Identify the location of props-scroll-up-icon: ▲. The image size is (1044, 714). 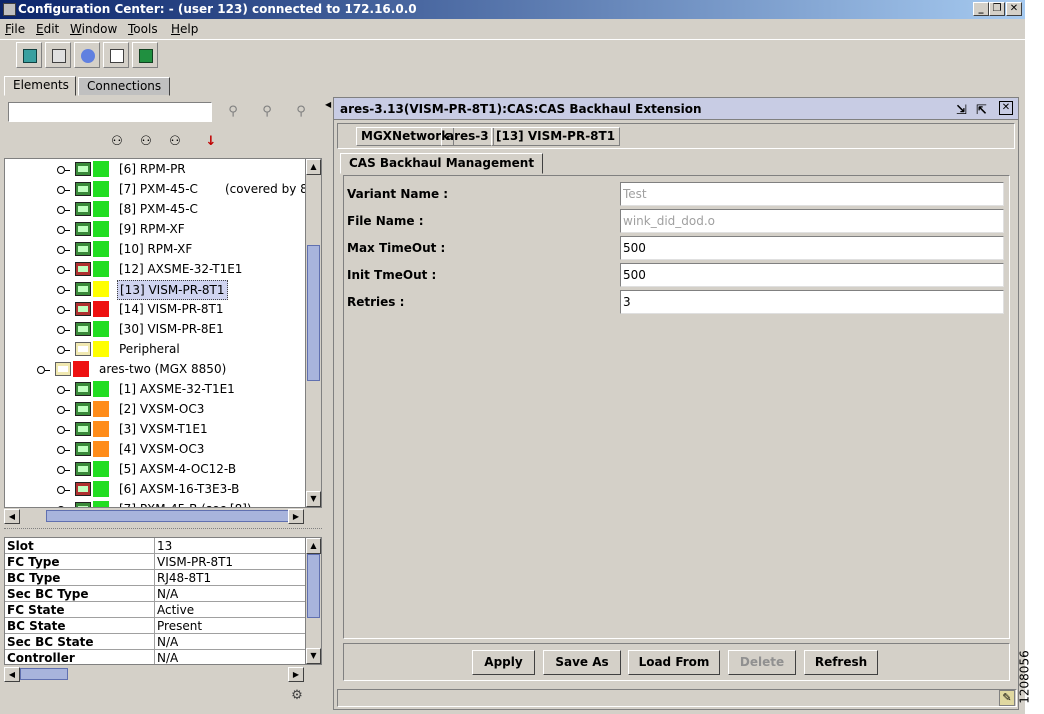
(313, 546).